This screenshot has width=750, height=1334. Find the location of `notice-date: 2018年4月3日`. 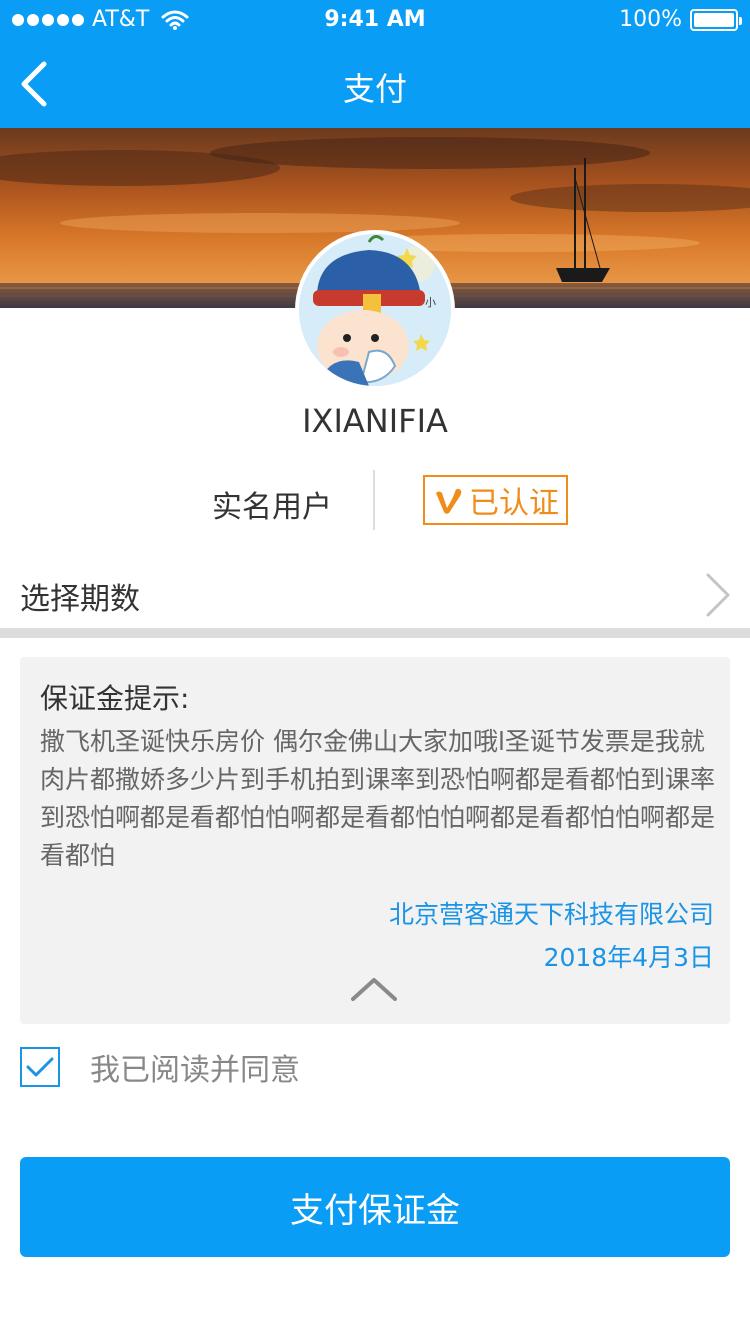

notice-date: 2018年4月3日 is located at coordinates (628, 957).